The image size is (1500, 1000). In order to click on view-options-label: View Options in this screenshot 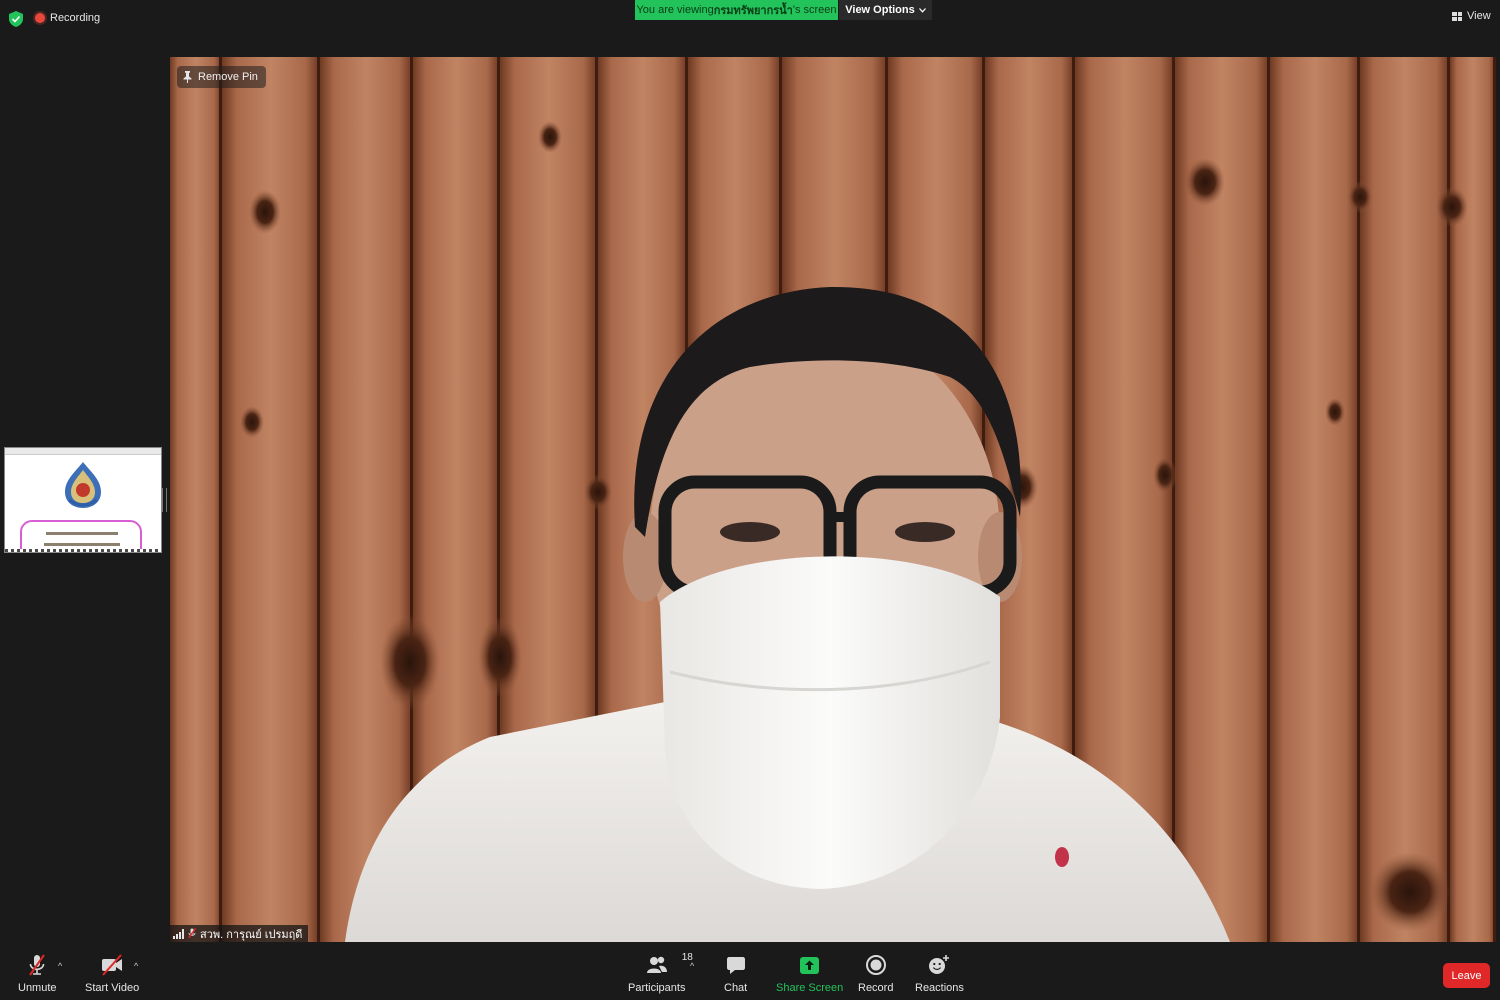, I will do `click(880, 10)`.